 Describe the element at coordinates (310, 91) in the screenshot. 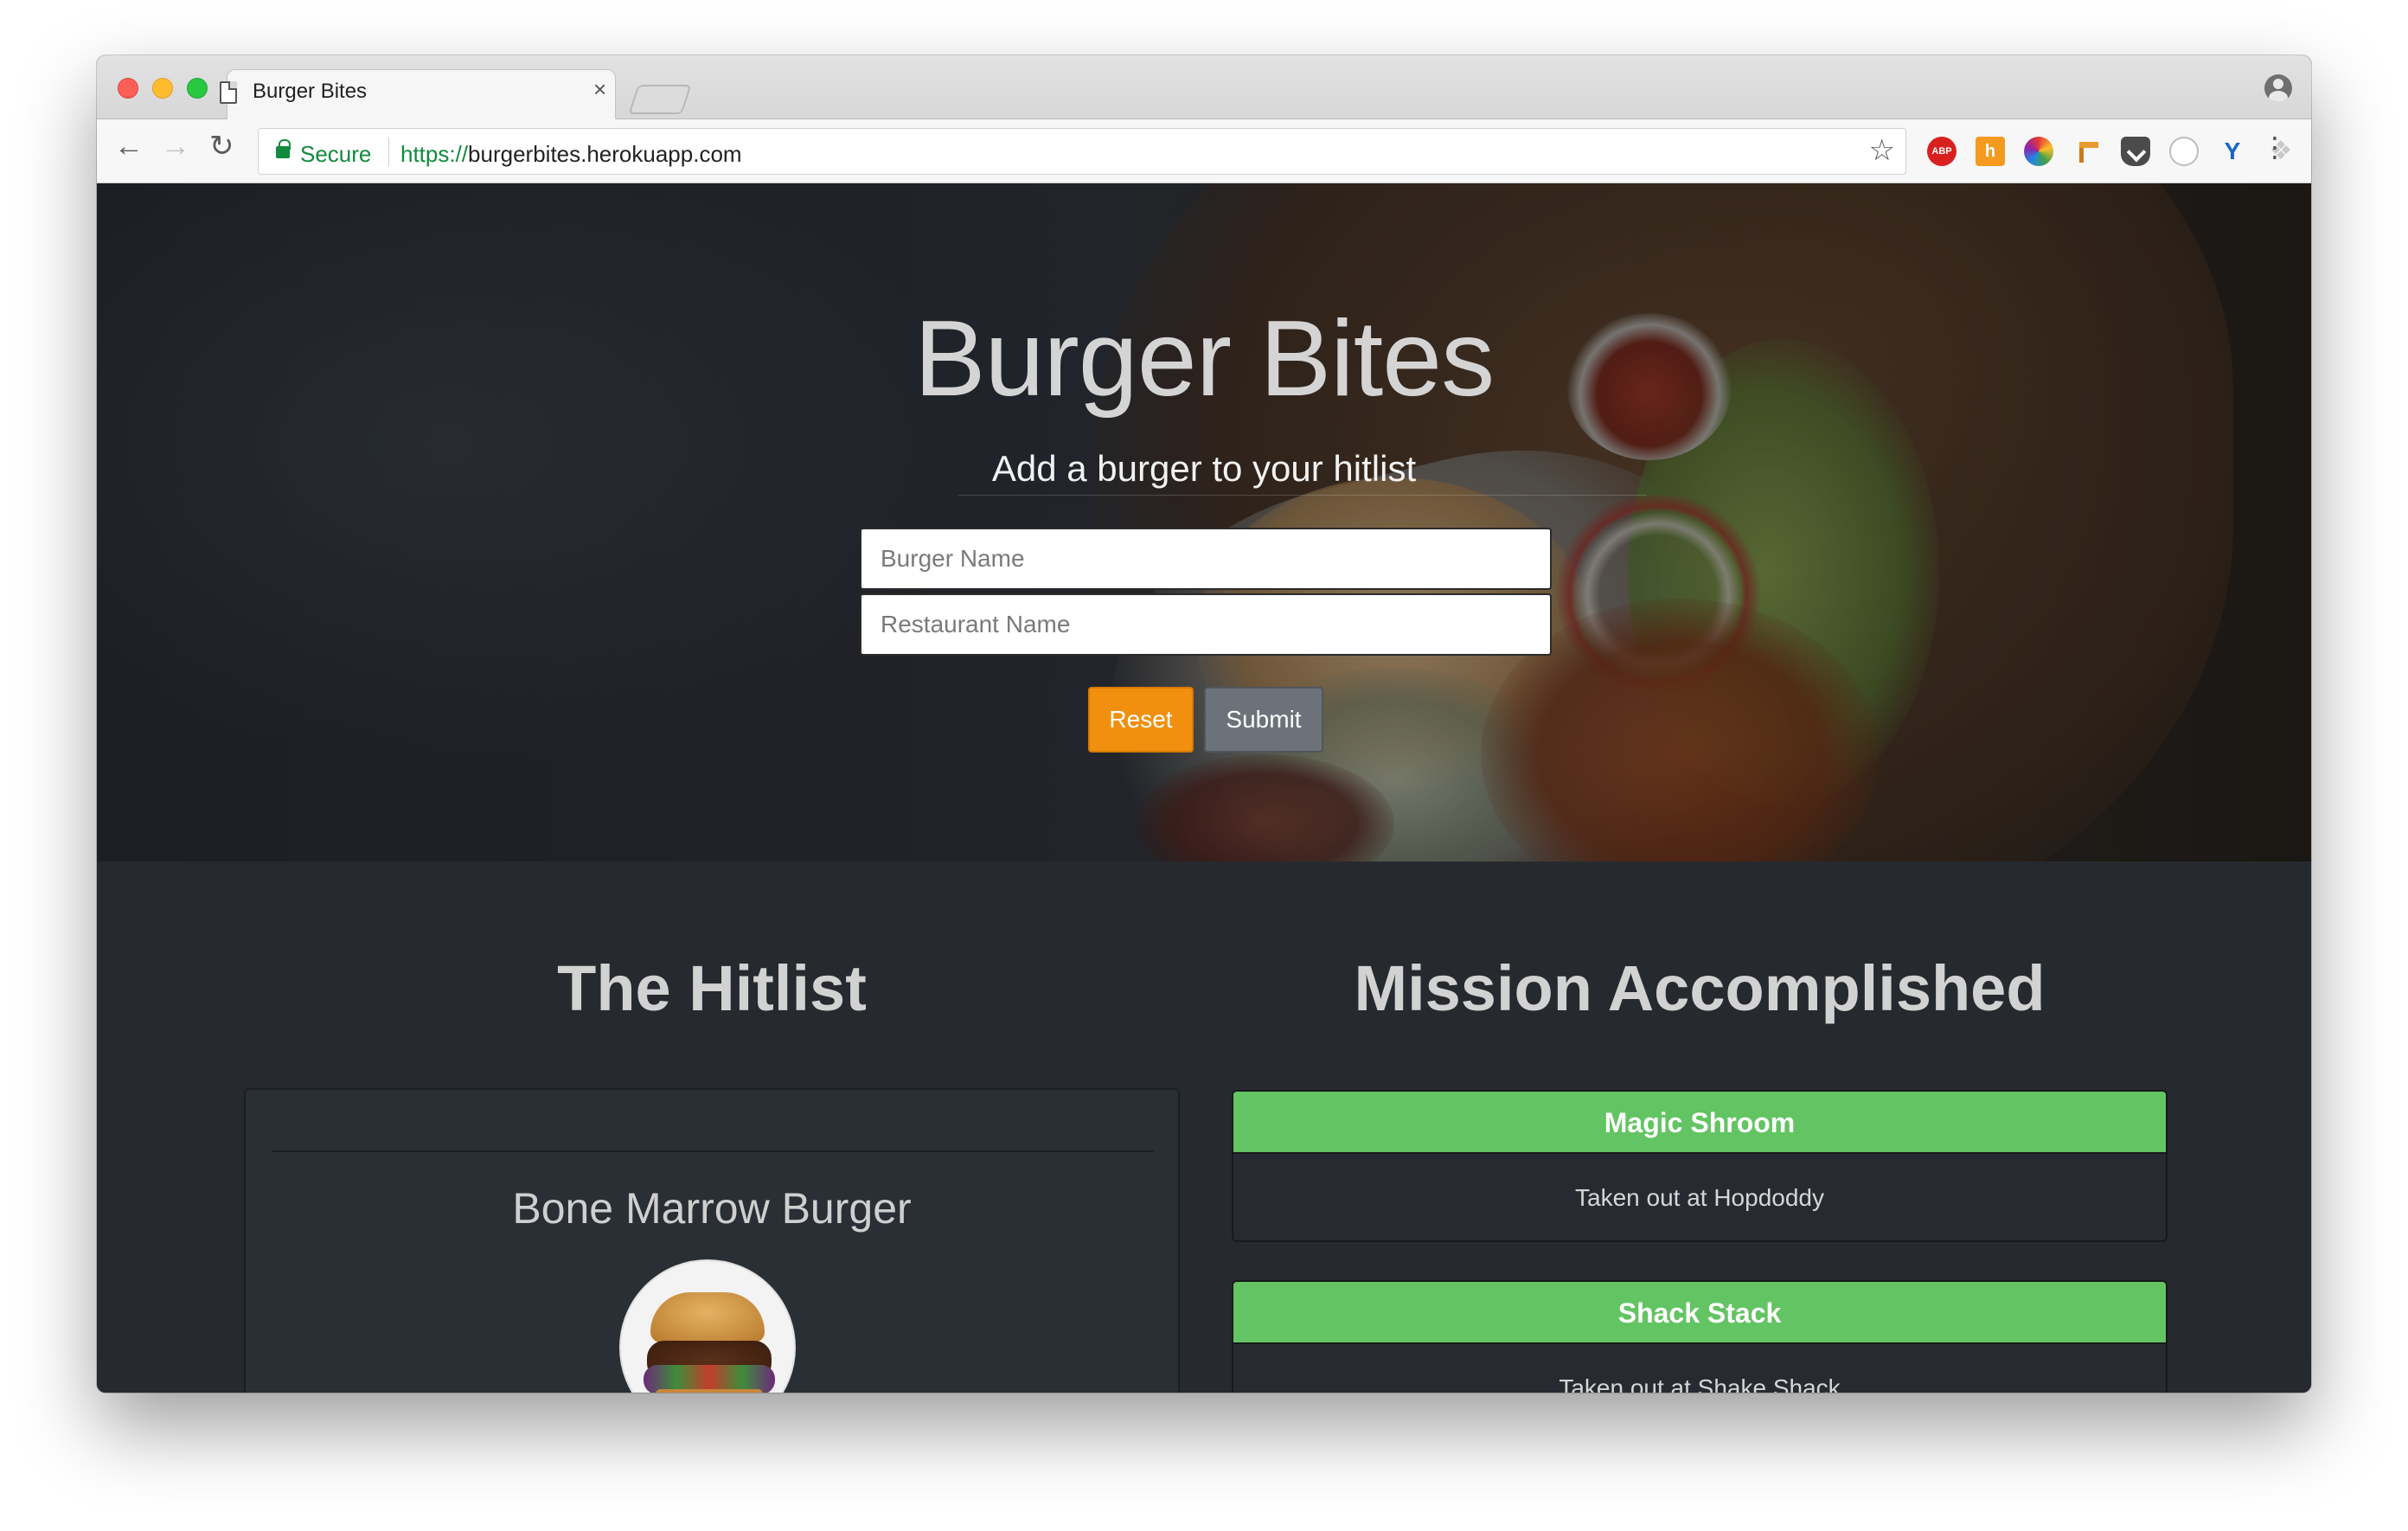

I see `tab-title: Burger Bites` at that location.